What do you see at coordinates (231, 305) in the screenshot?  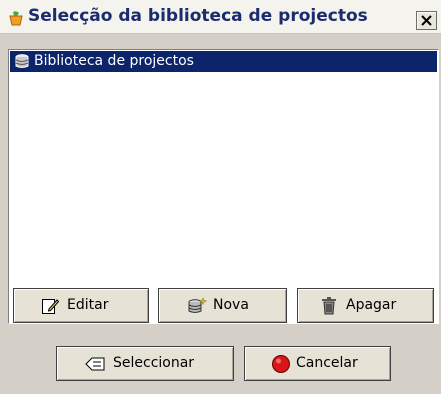 I see `new-button-label: Nova` at bounding box center [231, 305].